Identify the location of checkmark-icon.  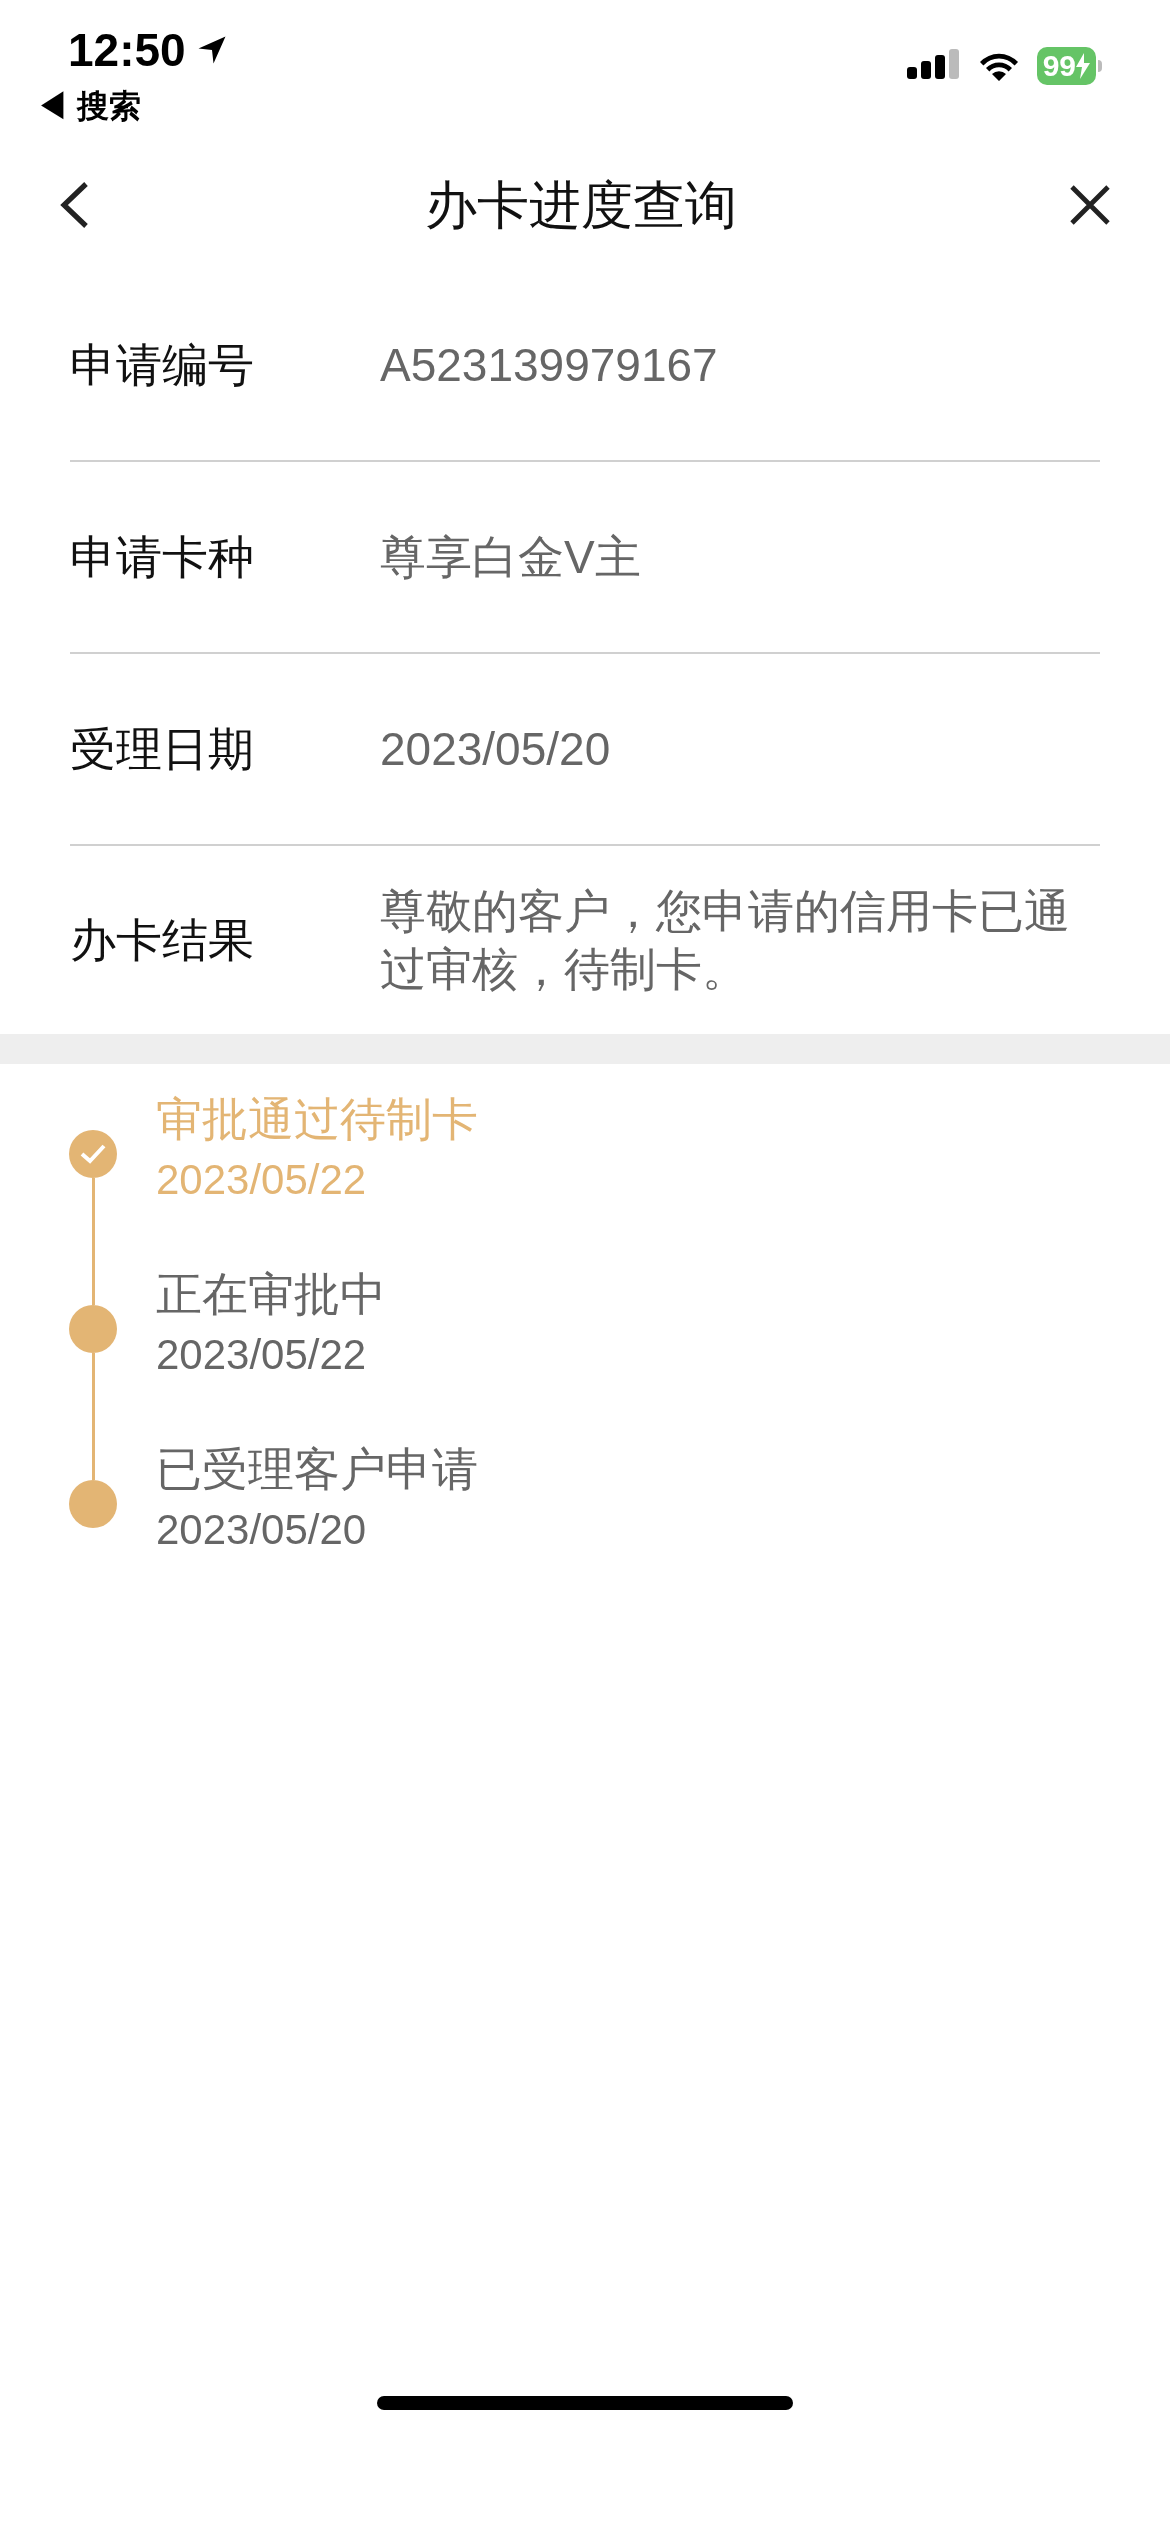
(93, 1154).